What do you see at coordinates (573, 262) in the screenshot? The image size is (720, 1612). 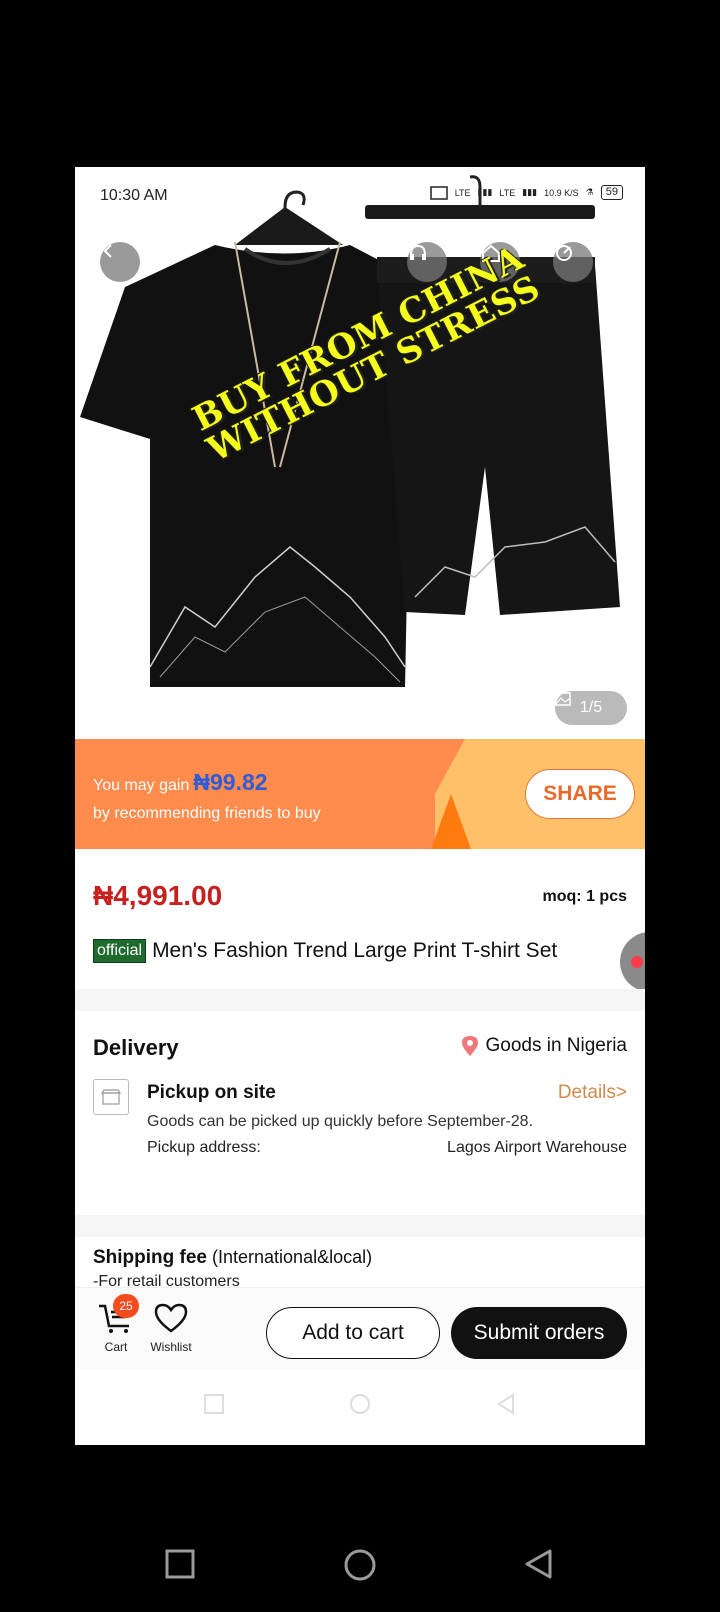 I see `share-link-button` at bounding box center [573, 262].